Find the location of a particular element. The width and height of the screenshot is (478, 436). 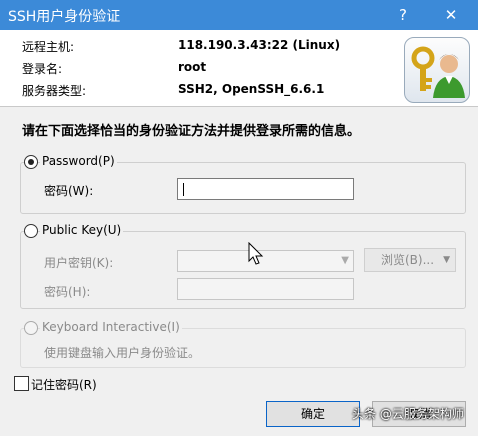

user-label: 登录名: is located at coordinates (42, 69).